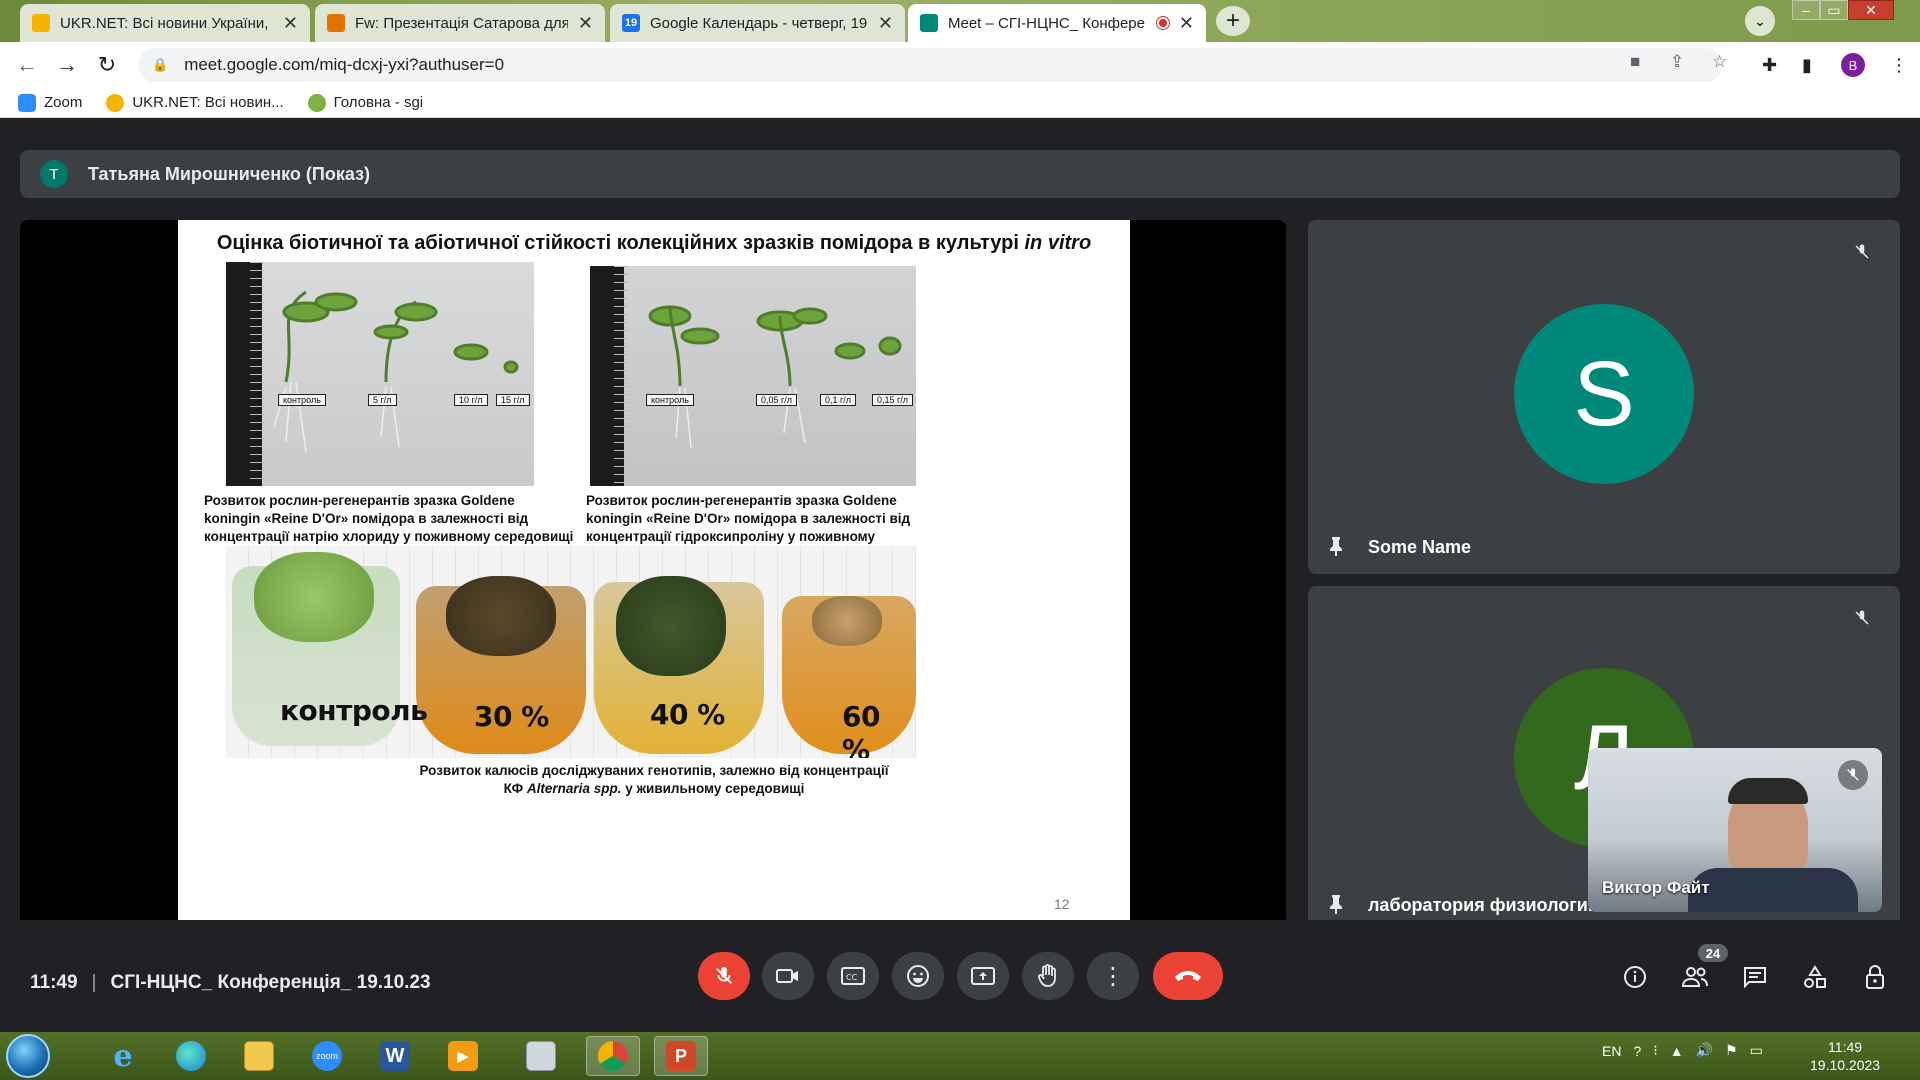  Describe the element at coordinates (1899, 65) in the screenshot. I see `browser-menu-icon: ⋮` at that location.